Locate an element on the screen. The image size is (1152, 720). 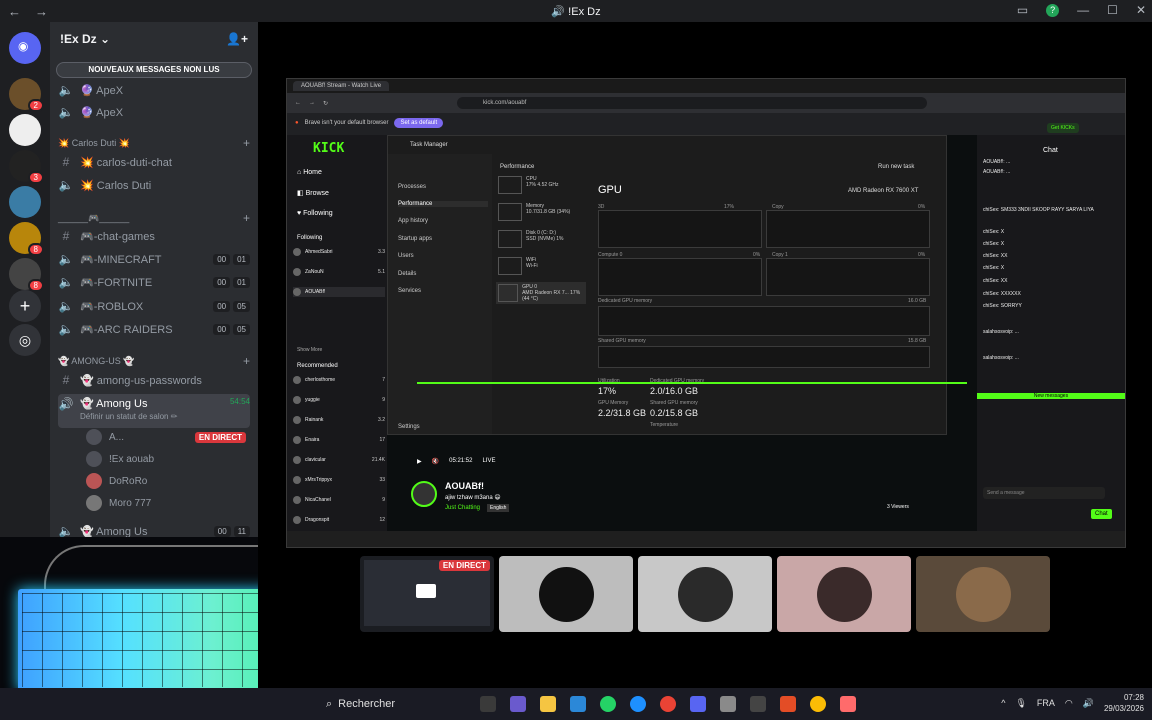
nav-app-history: App history is located at coordinates (413, 221).